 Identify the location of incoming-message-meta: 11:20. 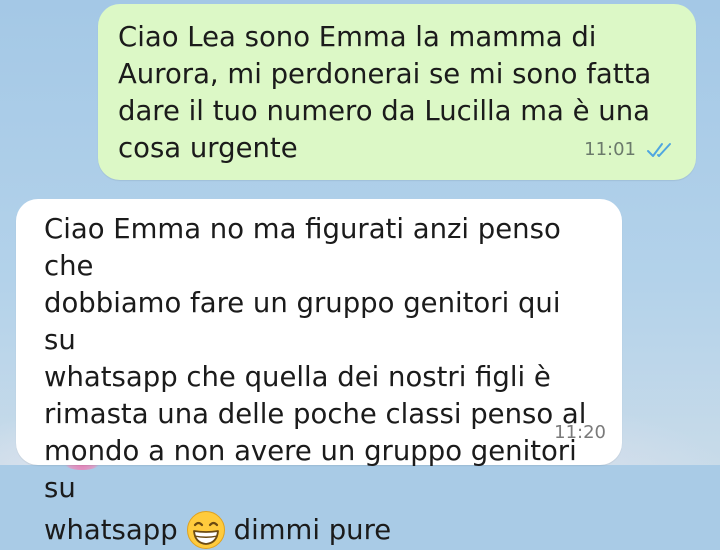
(580, 432).